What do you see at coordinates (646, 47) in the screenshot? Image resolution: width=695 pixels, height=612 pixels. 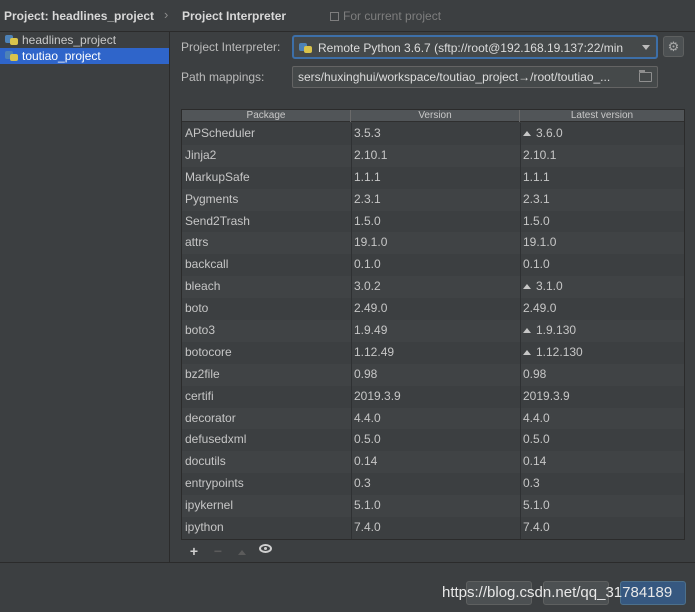 I see `chevron-down-icon` at bounding box center [646, 47].